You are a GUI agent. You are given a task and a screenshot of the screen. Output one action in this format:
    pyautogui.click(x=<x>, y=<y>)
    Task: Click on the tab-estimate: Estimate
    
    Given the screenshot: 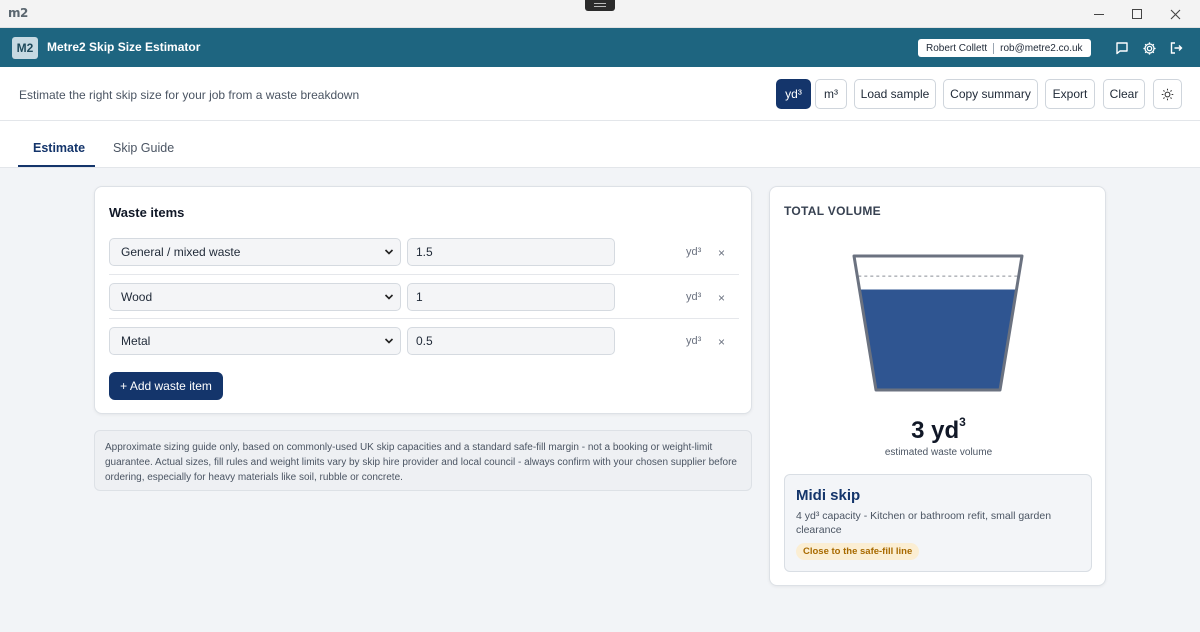 What is the action you would take?
    pyautogui.click(x=59, y=148)
    